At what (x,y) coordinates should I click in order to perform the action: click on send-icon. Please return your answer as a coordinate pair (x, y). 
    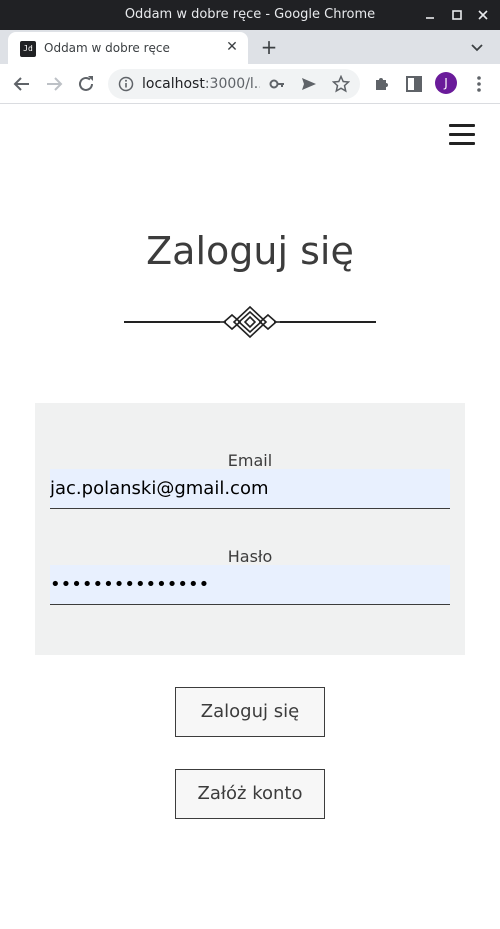
    Looking at the image, I should click on (309, 84).